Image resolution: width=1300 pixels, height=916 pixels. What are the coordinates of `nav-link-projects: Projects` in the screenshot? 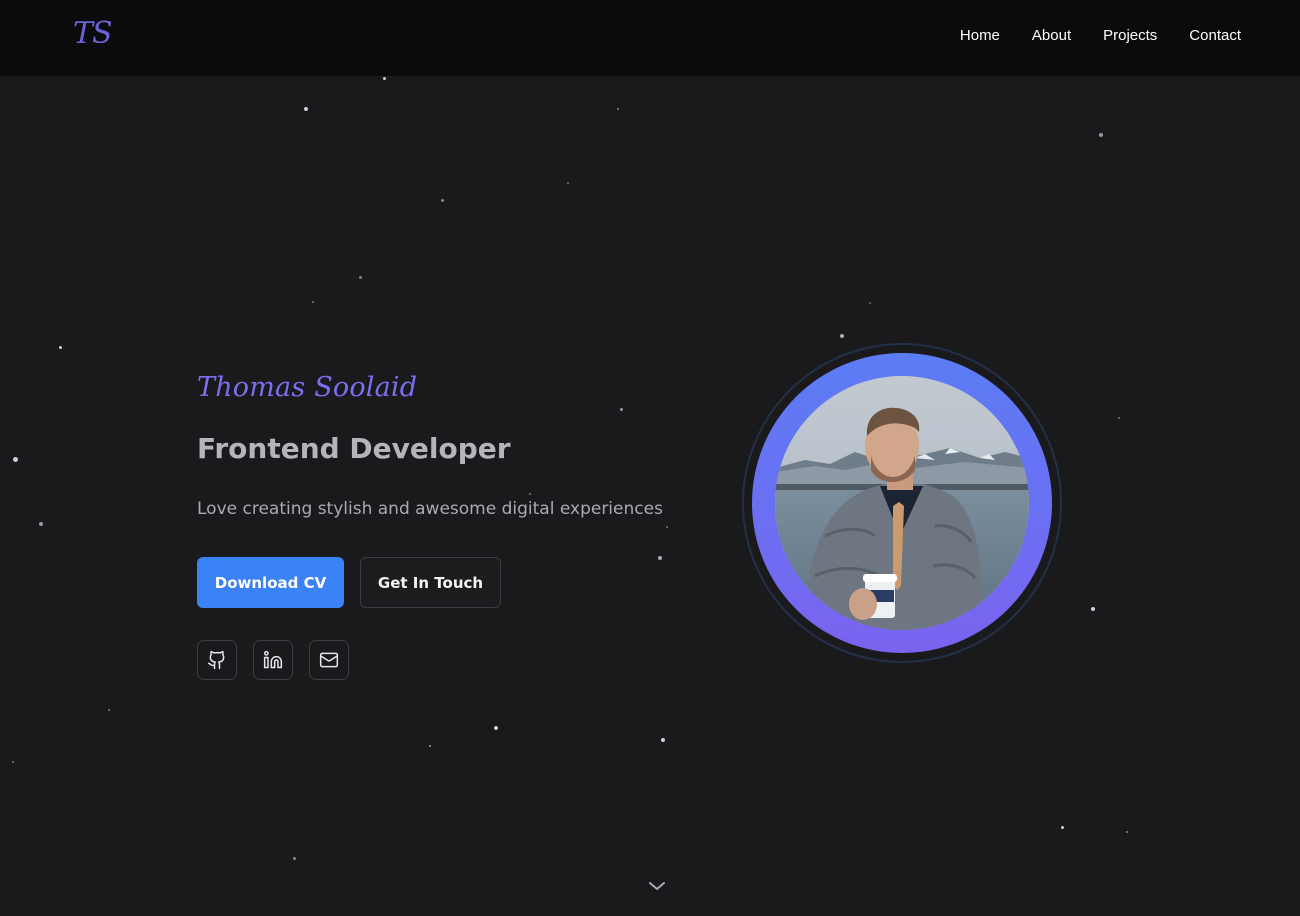 It's located at (1130, 35).